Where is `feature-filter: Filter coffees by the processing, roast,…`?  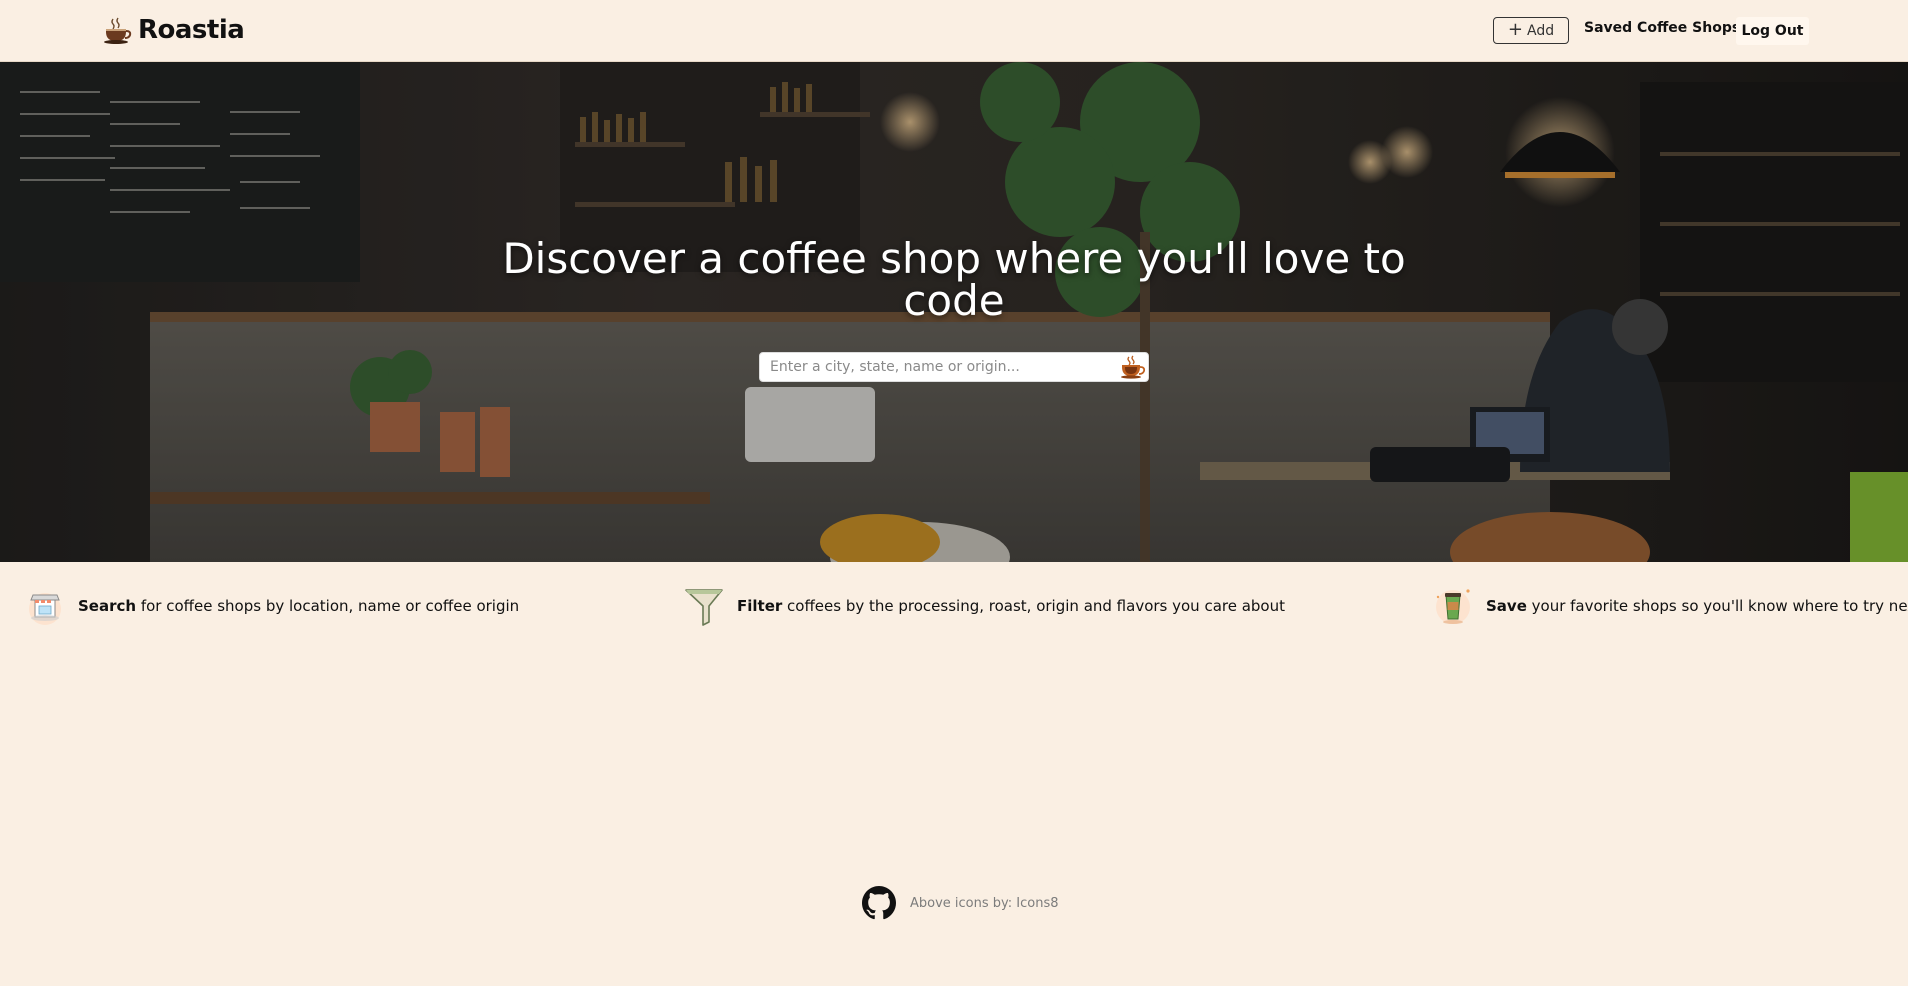 feature-filter: Filter coffees by the processing, roast,… is located at coordinates (984, 606).